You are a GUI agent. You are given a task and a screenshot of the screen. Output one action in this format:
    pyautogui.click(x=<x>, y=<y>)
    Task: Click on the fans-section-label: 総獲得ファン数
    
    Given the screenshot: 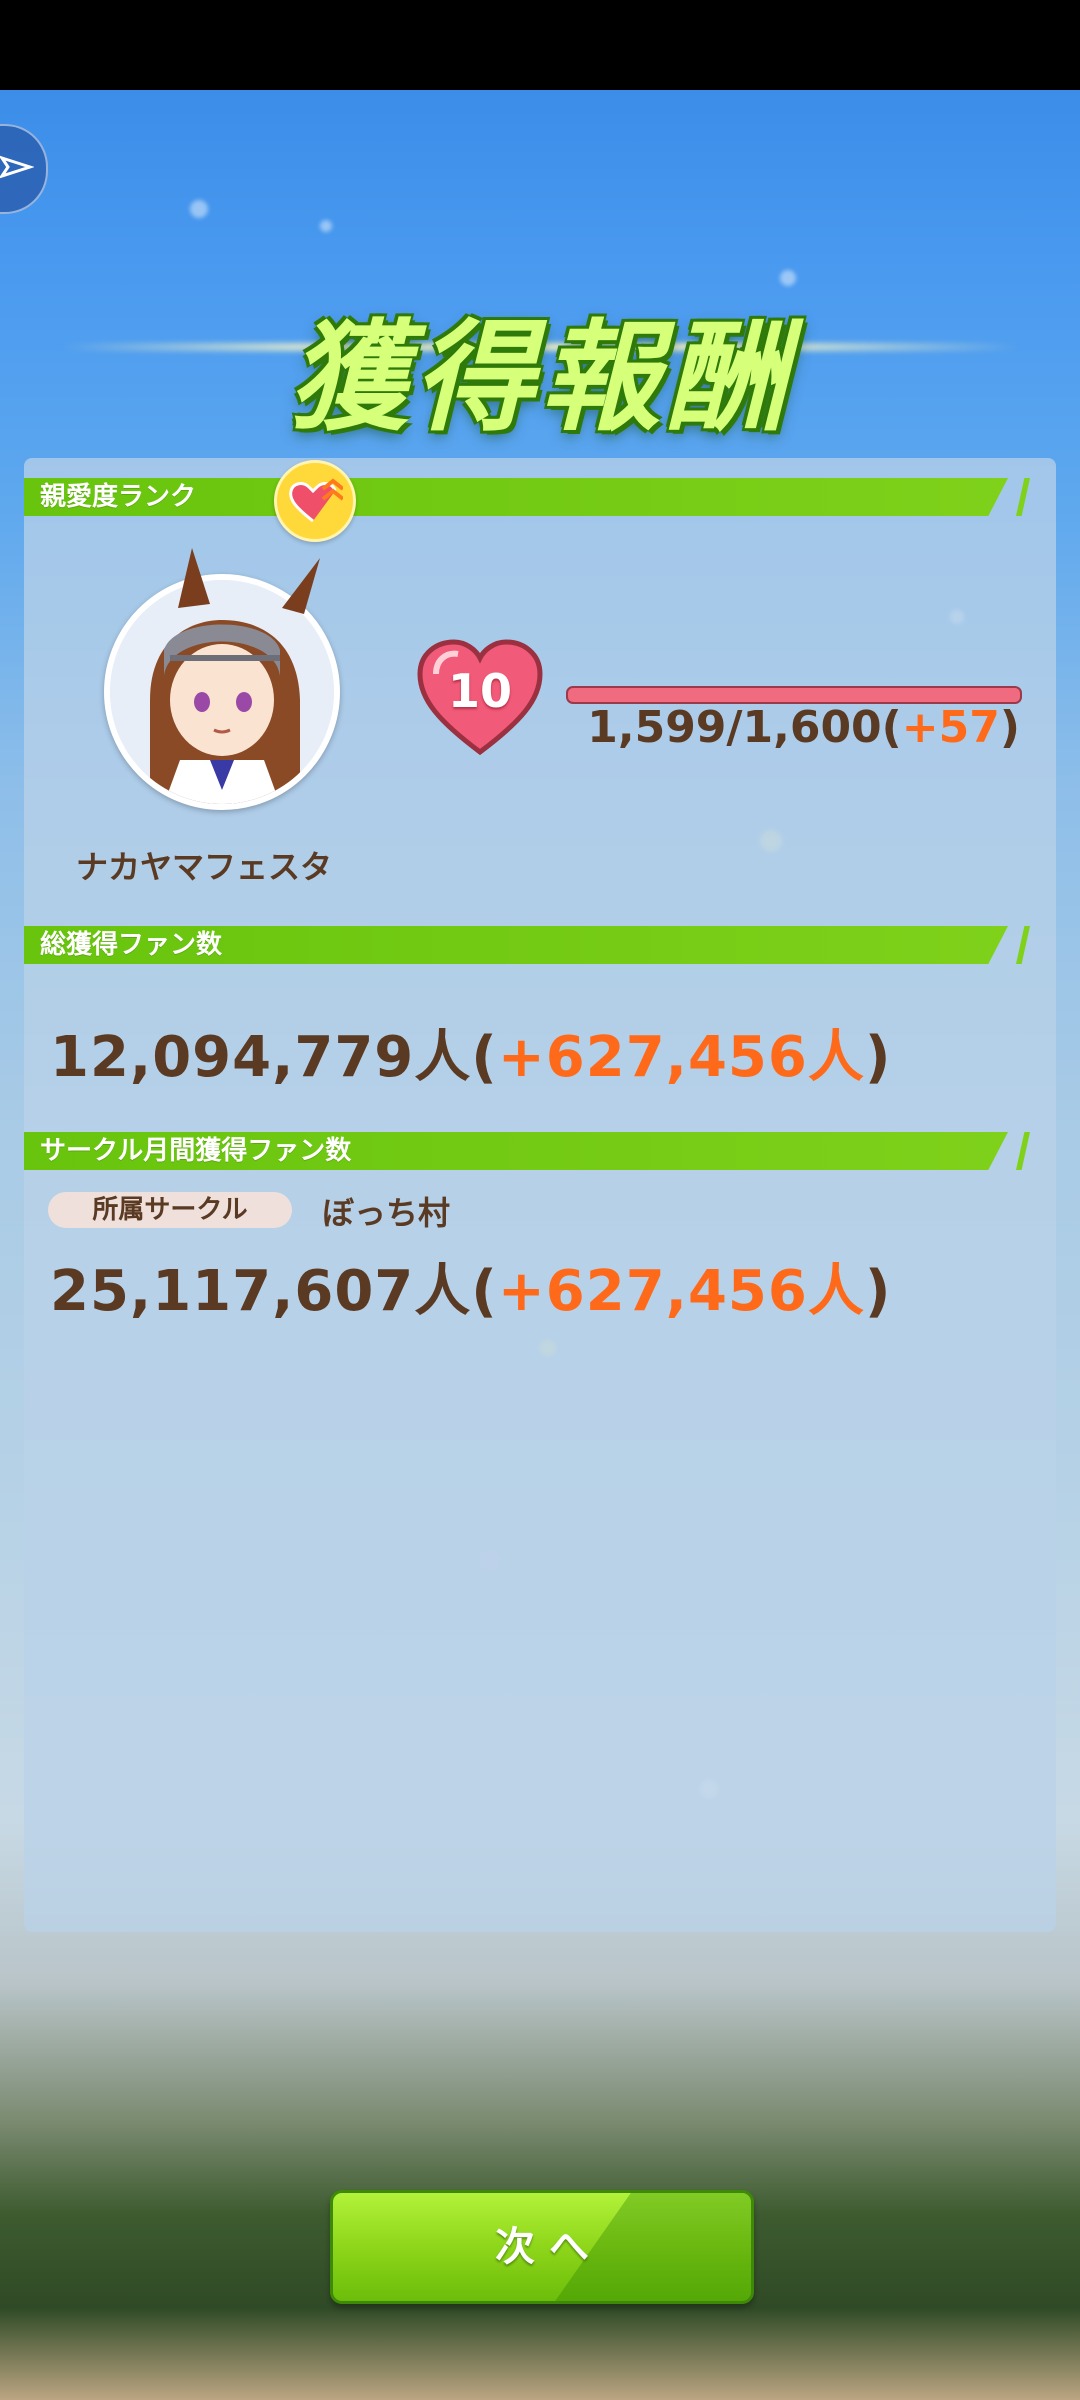 What is the action you would take?
    pyautogui.click(x=131, y=945)
    